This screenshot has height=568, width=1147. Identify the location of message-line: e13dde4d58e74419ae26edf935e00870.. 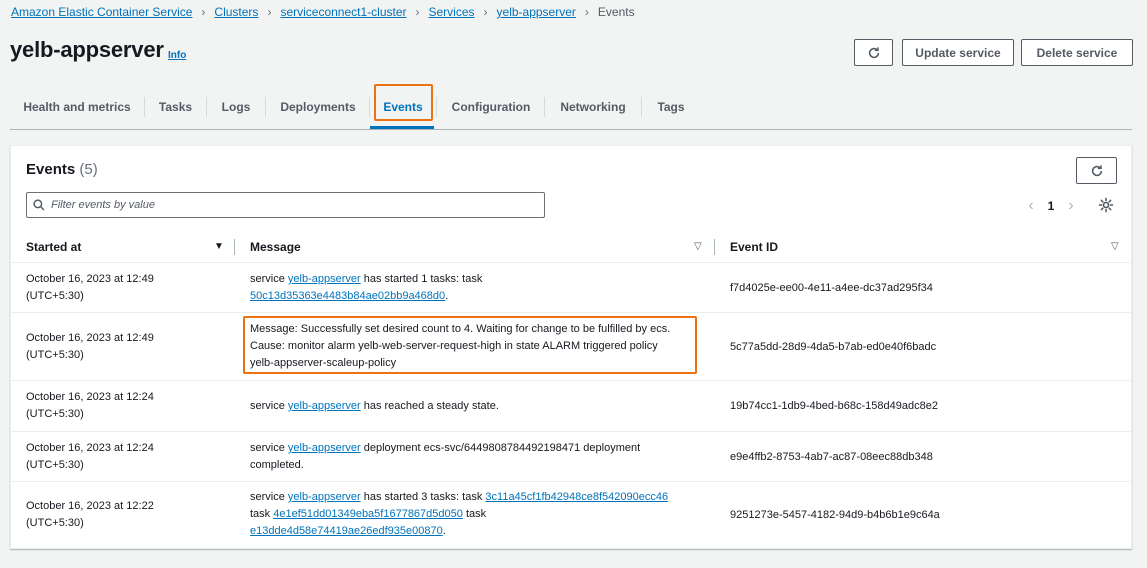
(480, 531).